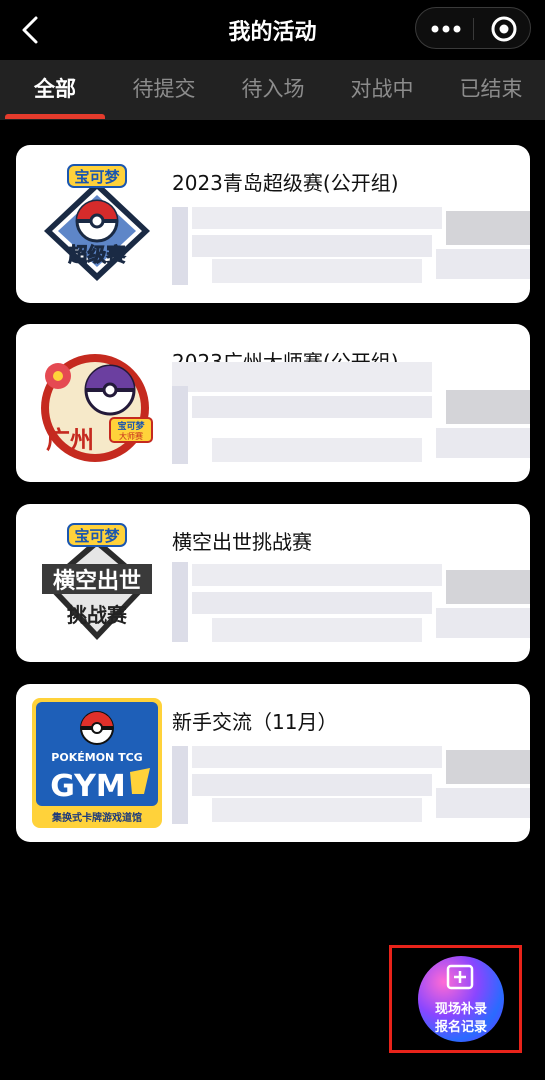 The image size is (545, 1080). I want to click on event-name: 2023青岛超级赛(公开组), so click(285, 183).